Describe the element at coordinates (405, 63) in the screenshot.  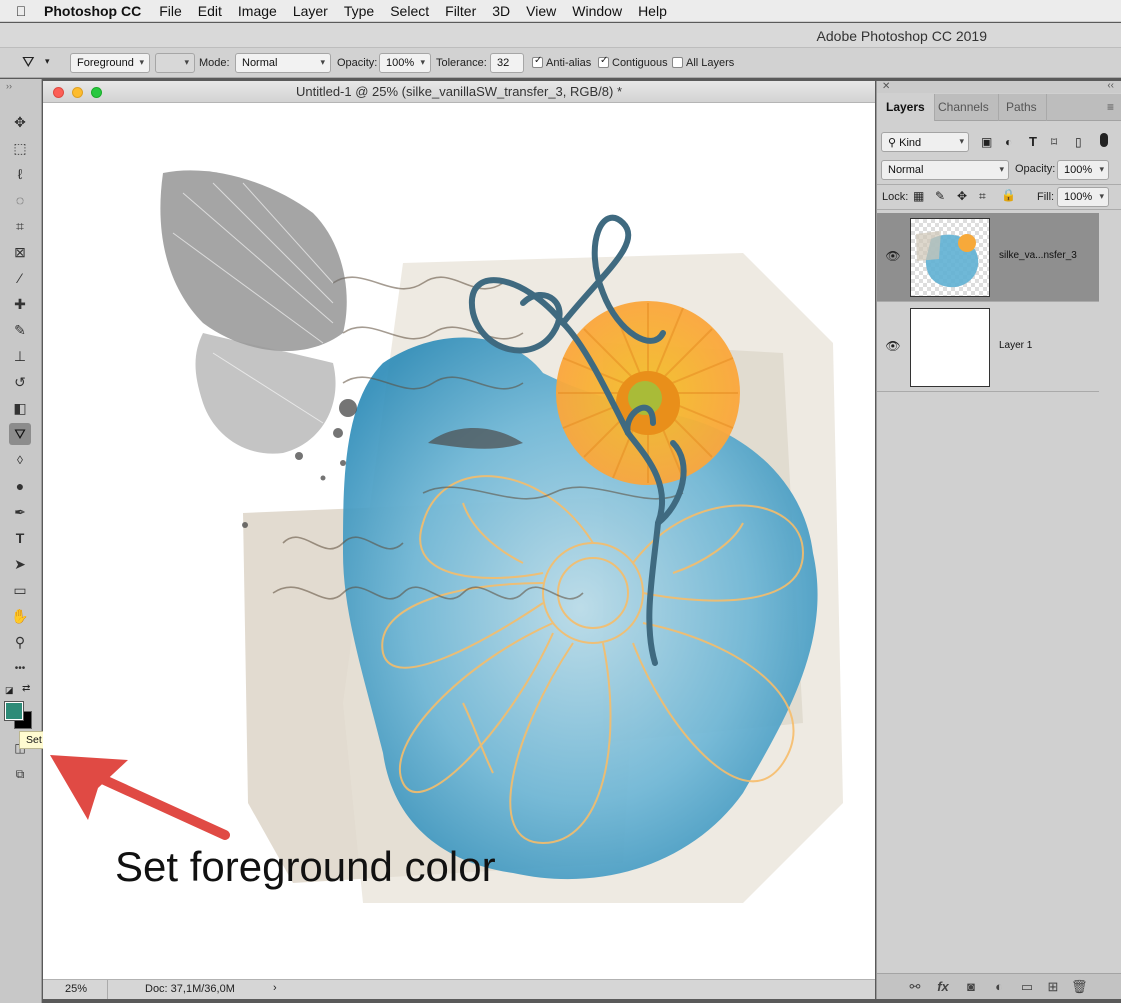
I see `opacity-field: 100% ▾` at that location.